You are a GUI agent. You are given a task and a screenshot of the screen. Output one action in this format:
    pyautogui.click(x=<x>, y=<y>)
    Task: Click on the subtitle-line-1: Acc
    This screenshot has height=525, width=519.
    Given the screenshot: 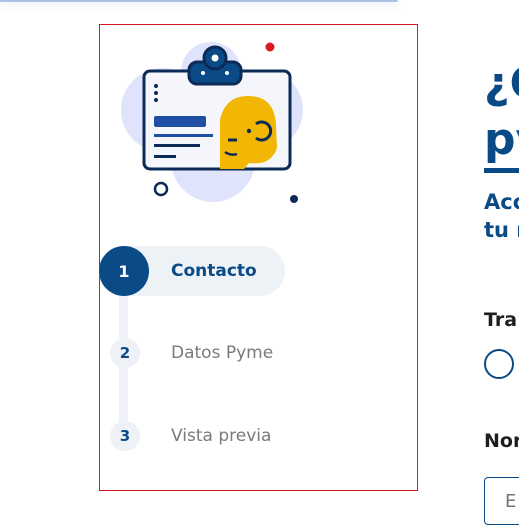 What is the action you would take?
    pyautogui.click(x=501, y=202)
    